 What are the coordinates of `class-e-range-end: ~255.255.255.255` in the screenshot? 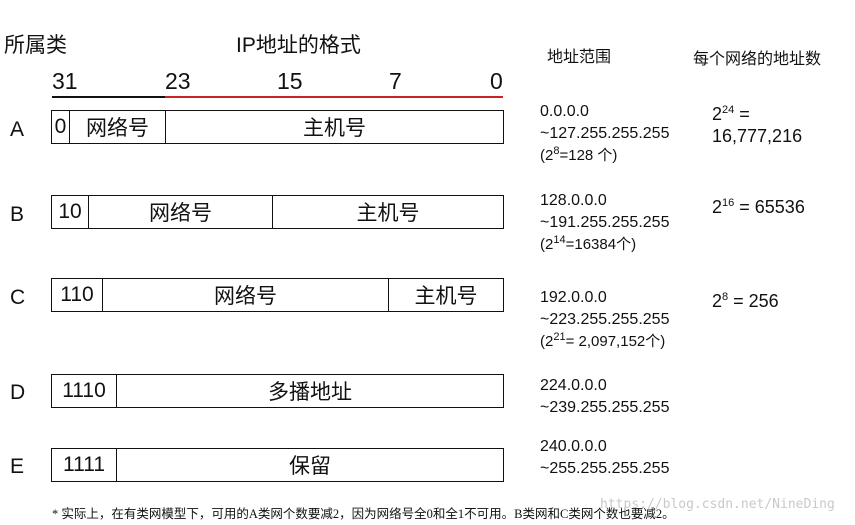 It's located at (605, 468).